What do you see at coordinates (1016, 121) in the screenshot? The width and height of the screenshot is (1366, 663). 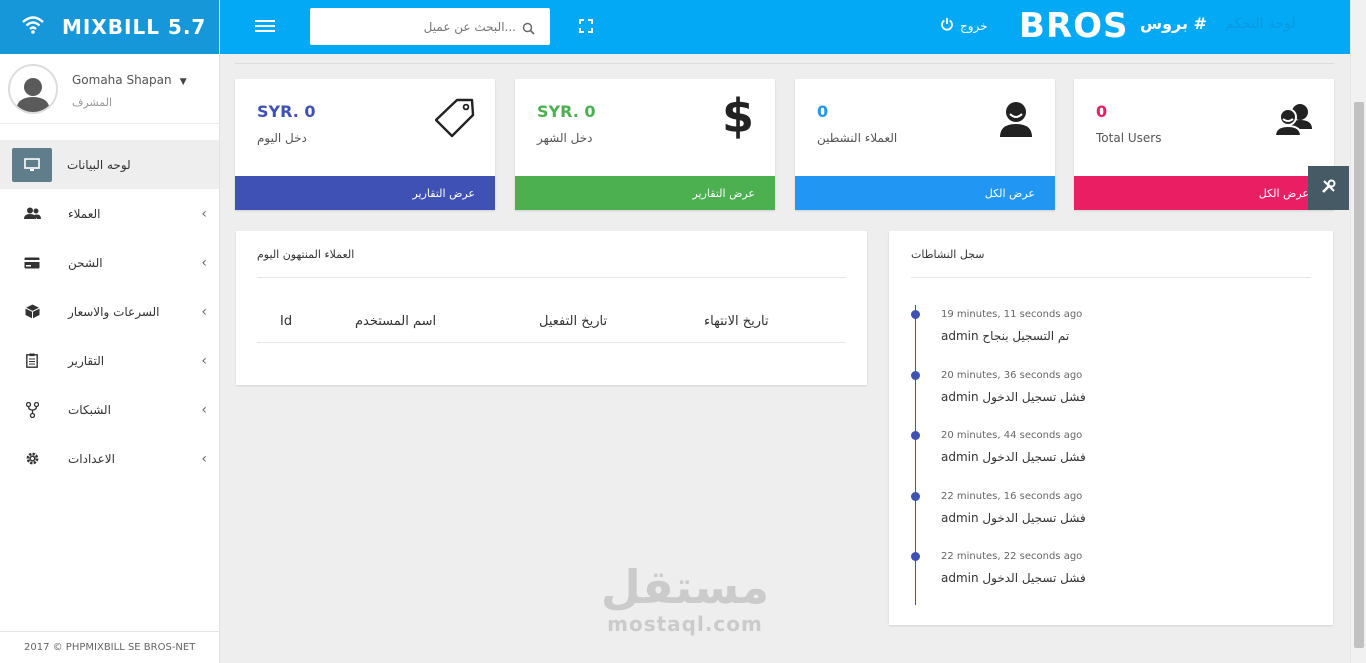 I see `user-icon` at bounding box center [1016, 121].